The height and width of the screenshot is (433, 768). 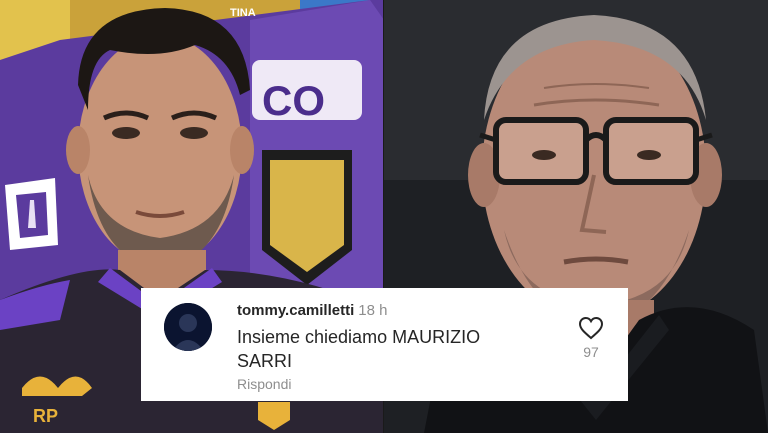 I want to click on like-count: 97, so click(x=591, y=352).